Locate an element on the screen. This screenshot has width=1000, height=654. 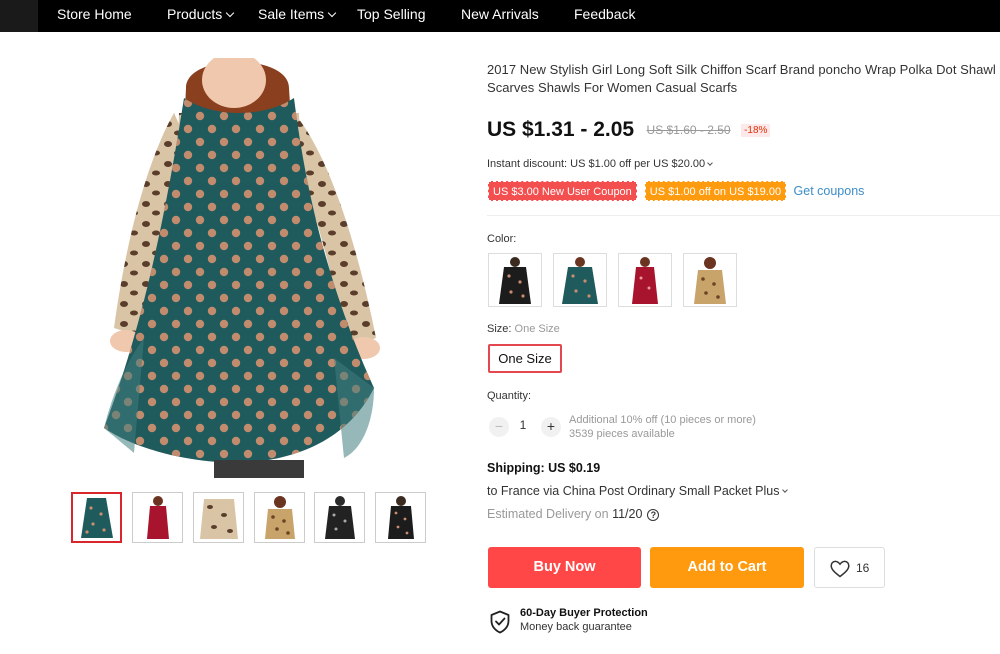
color-swatch-teal is located at coordinates (580, 280).